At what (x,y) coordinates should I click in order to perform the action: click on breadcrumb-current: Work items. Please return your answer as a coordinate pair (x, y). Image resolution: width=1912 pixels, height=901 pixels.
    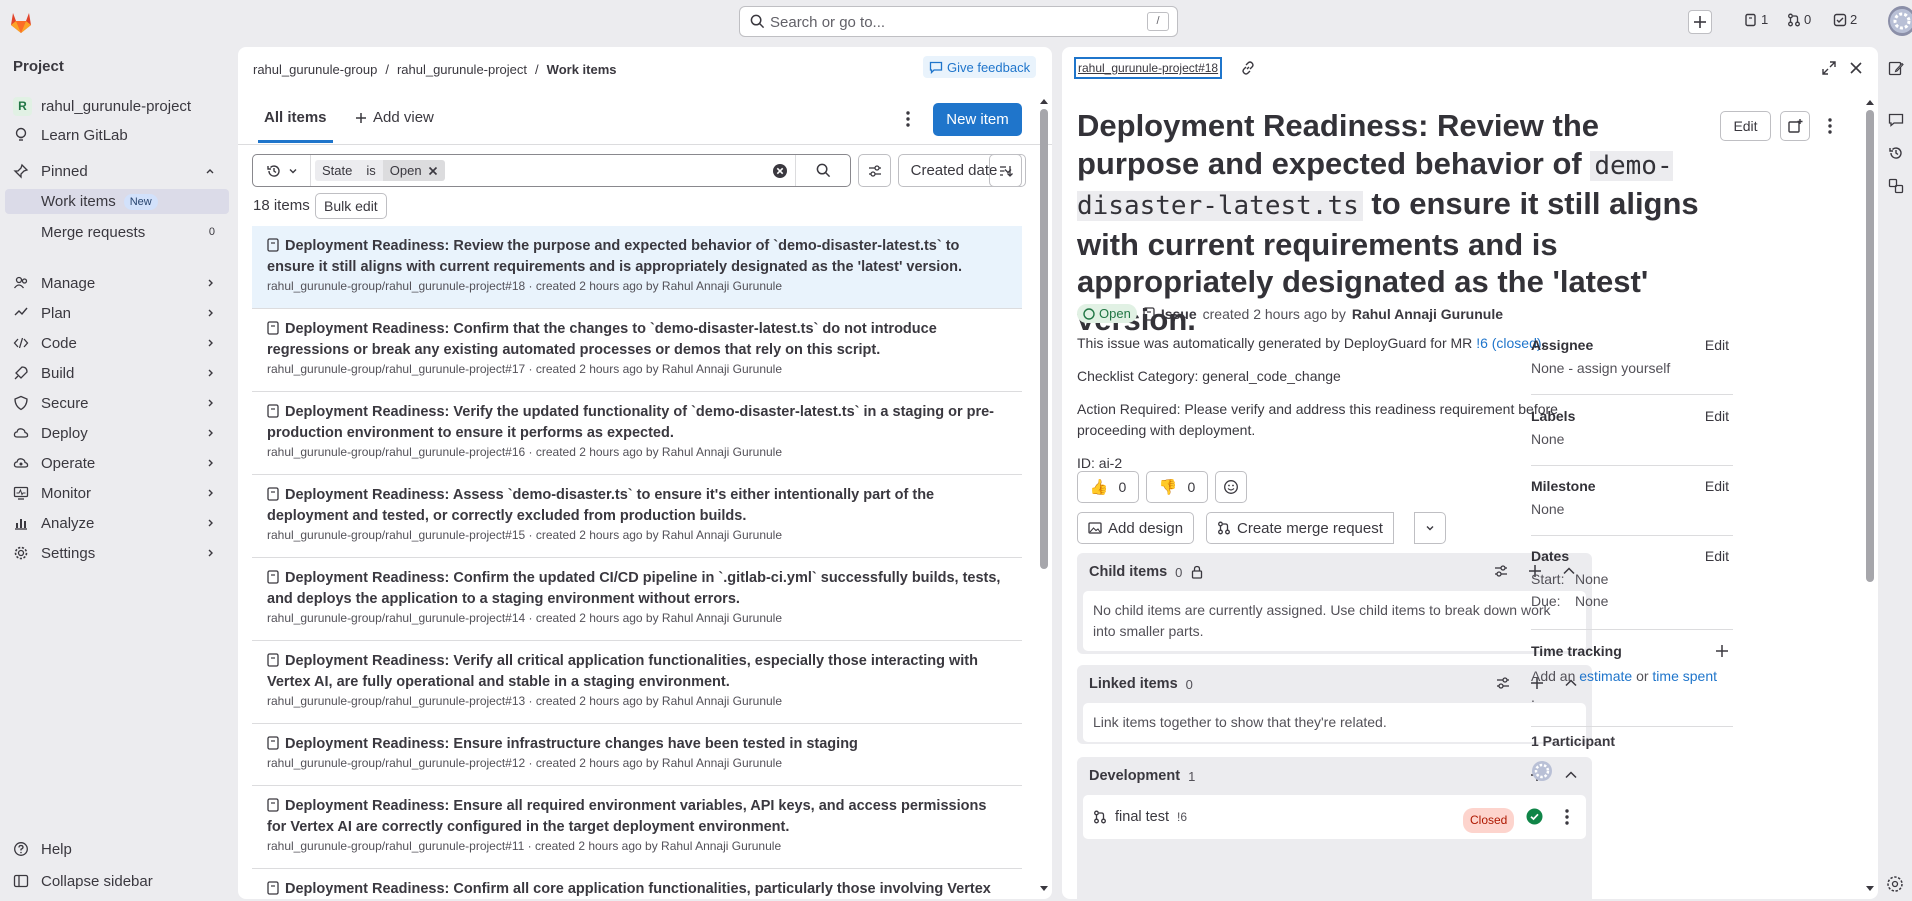
    Looking at the image, I should click on (582, 69).